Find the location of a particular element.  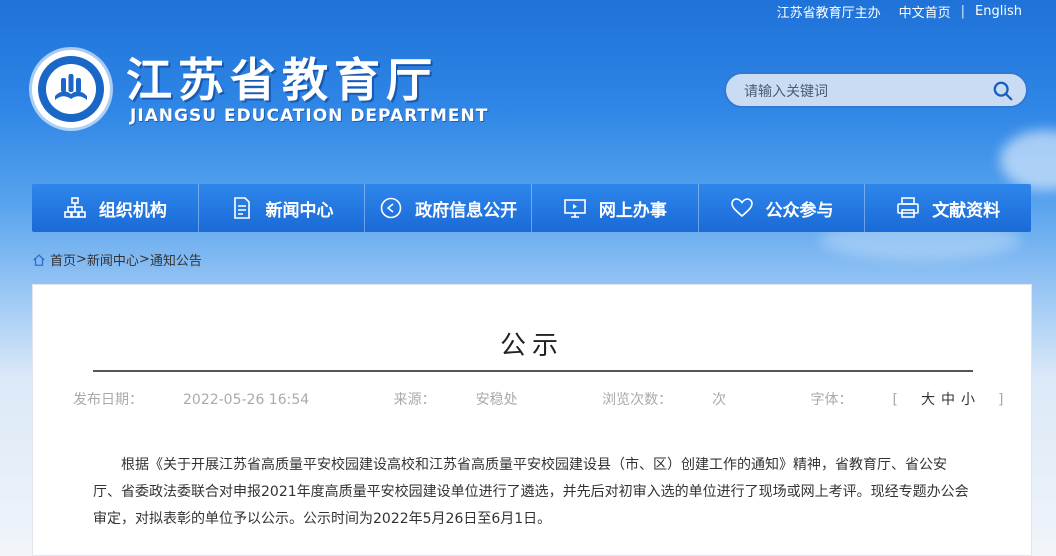

site-subtitle: JIANGSU EDUCATION DEPARTMENT is located at coordinates (309, 116).